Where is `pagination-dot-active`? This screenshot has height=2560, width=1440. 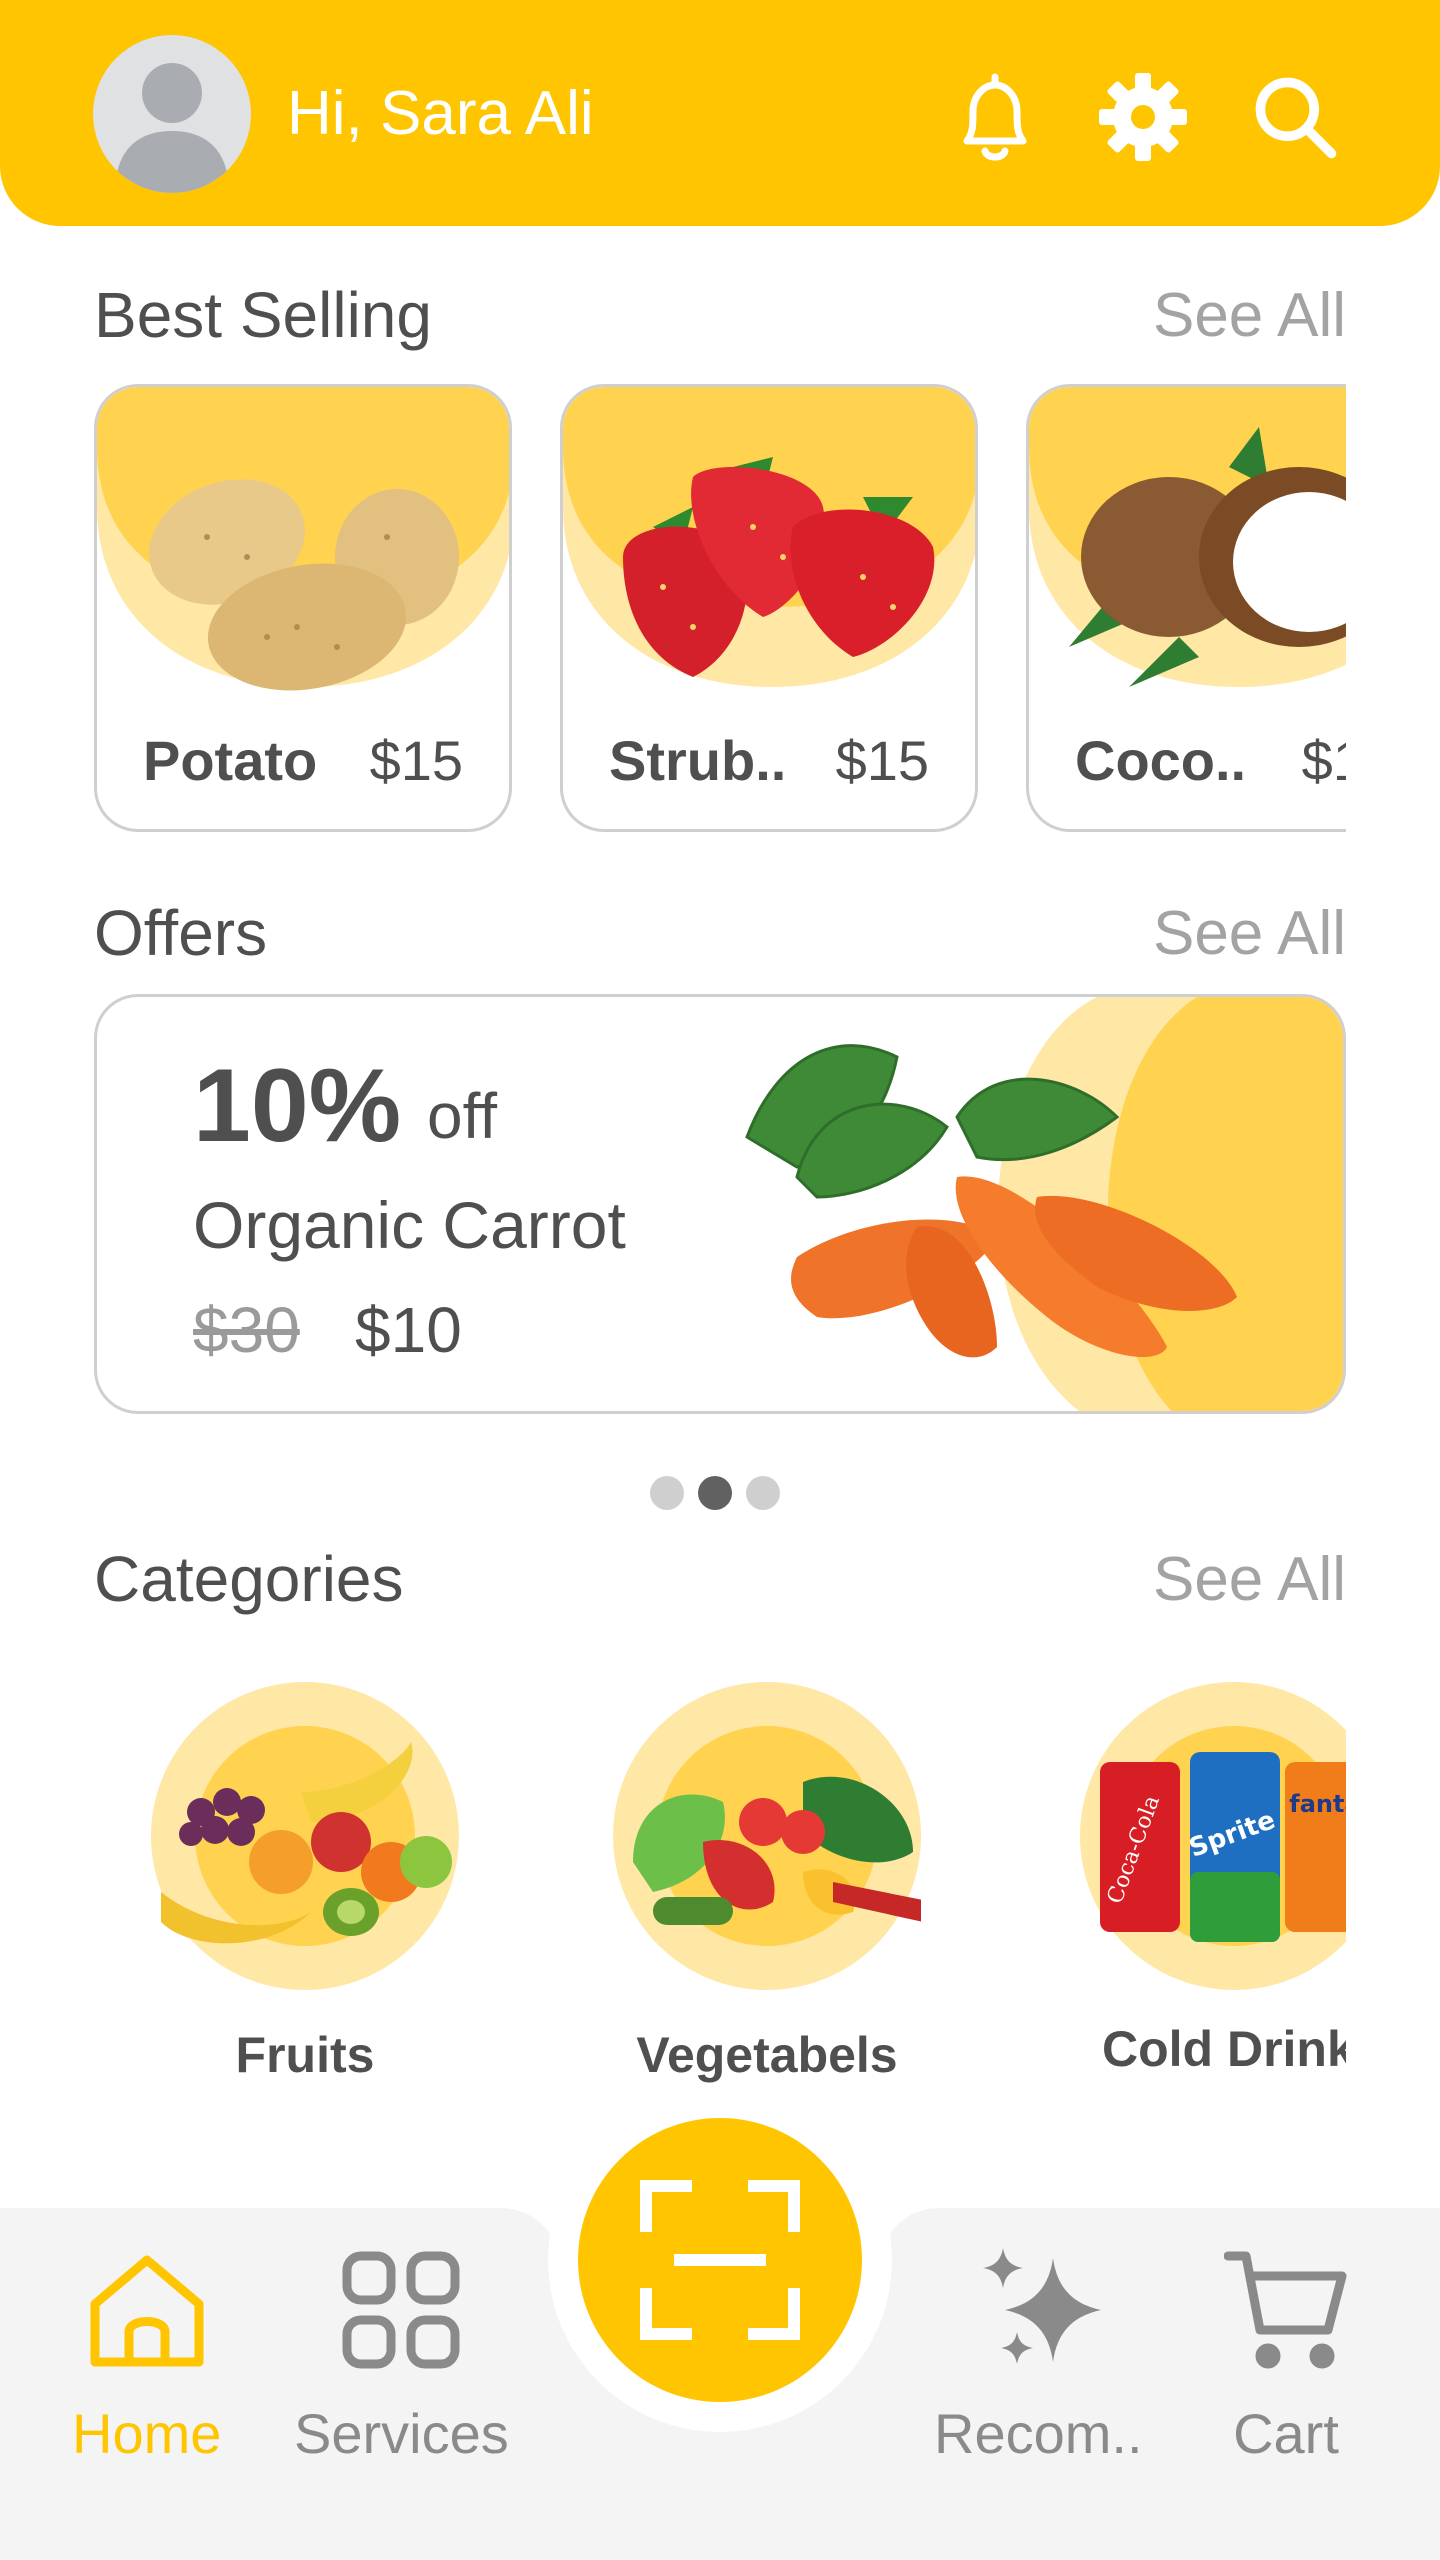
pagination-dot-active is located at coordinates (715, 1493).